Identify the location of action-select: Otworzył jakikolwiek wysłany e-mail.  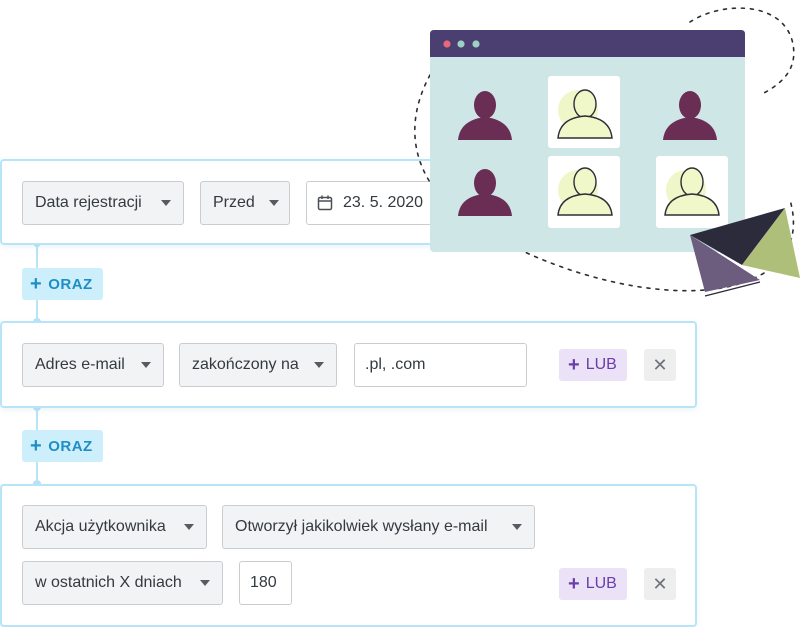
(378, 527).